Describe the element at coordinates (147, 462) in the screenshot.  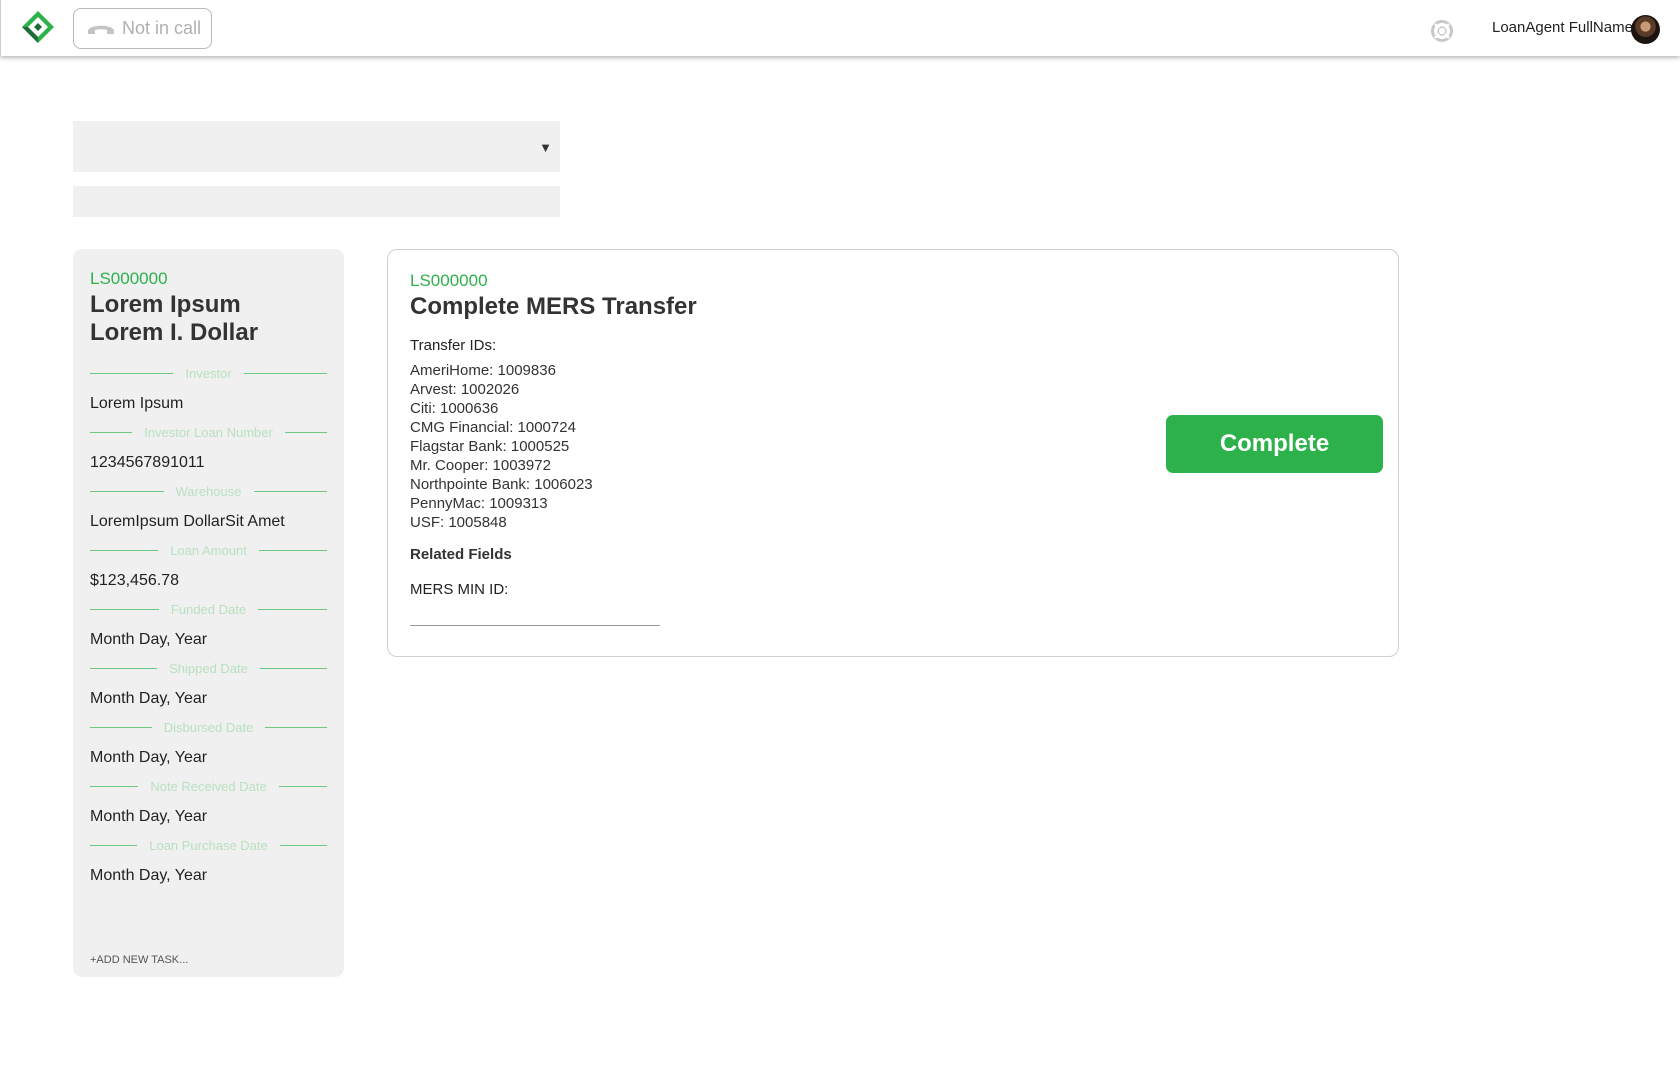
I see `field-value-investor-loan-number: 1234567891011` at that location.